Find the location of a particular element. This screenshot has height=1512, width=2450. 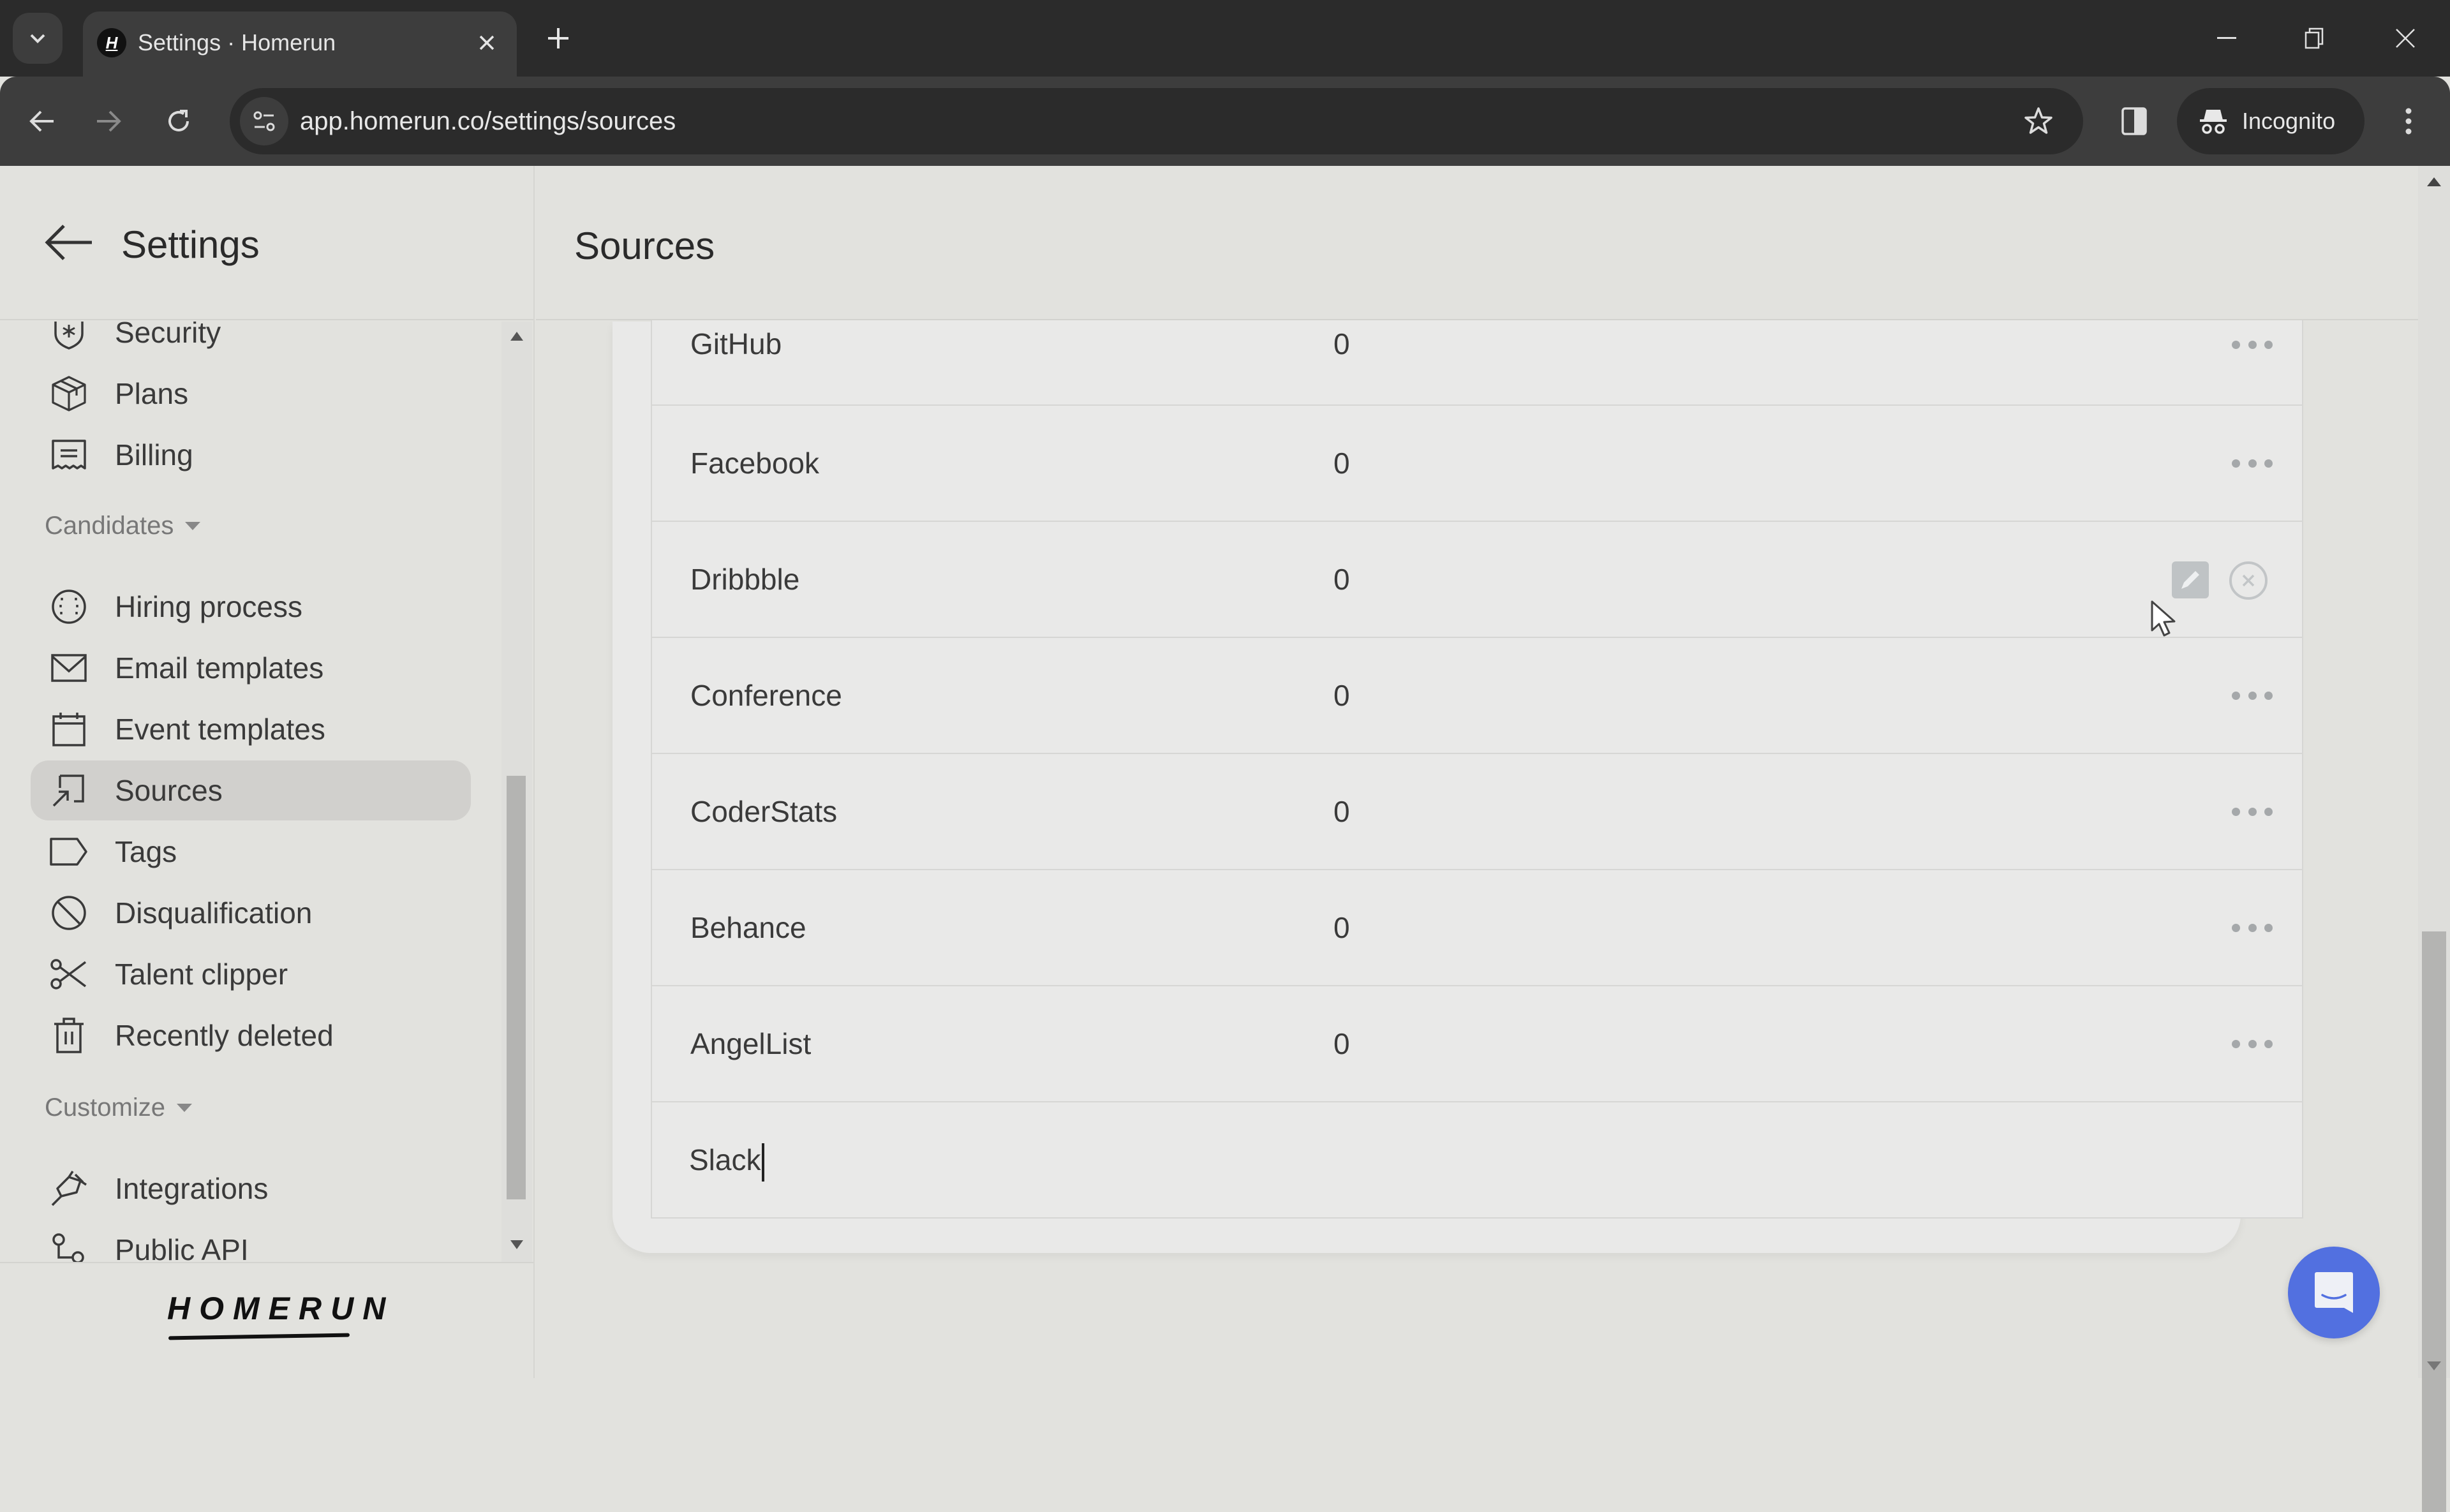

tag-icon is located at coordinates (68, 851).